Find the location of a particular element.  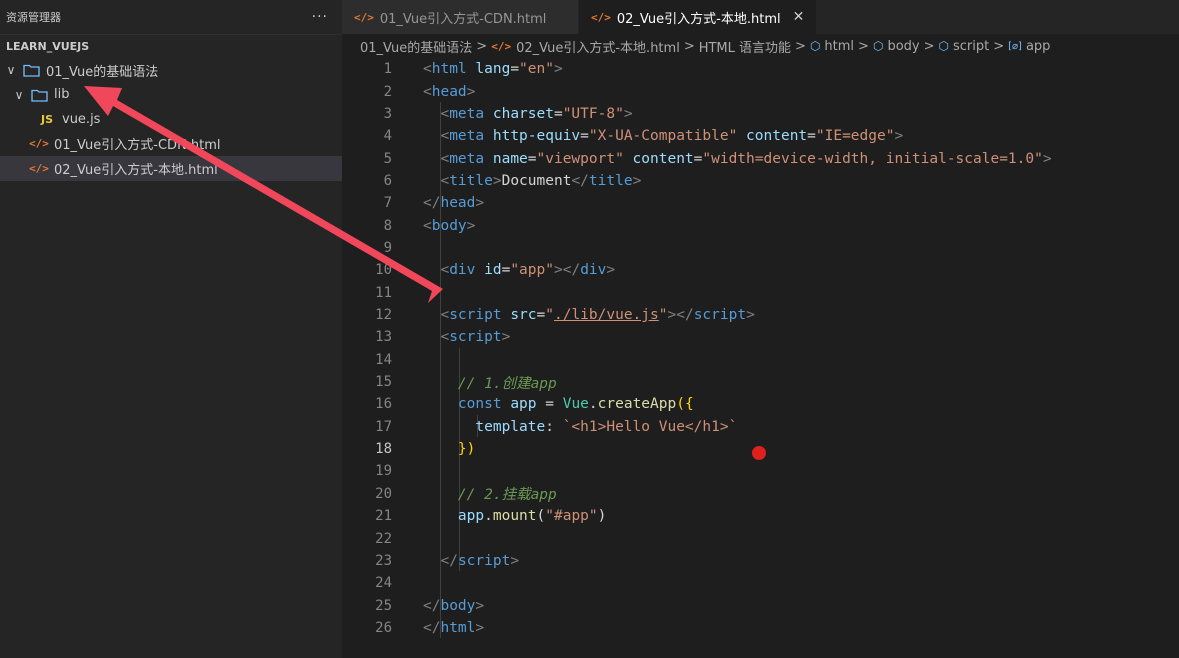

tab-local-html: </> 02_Vue引入方式-本地.html ✕ is located at coordinates (698, 17).